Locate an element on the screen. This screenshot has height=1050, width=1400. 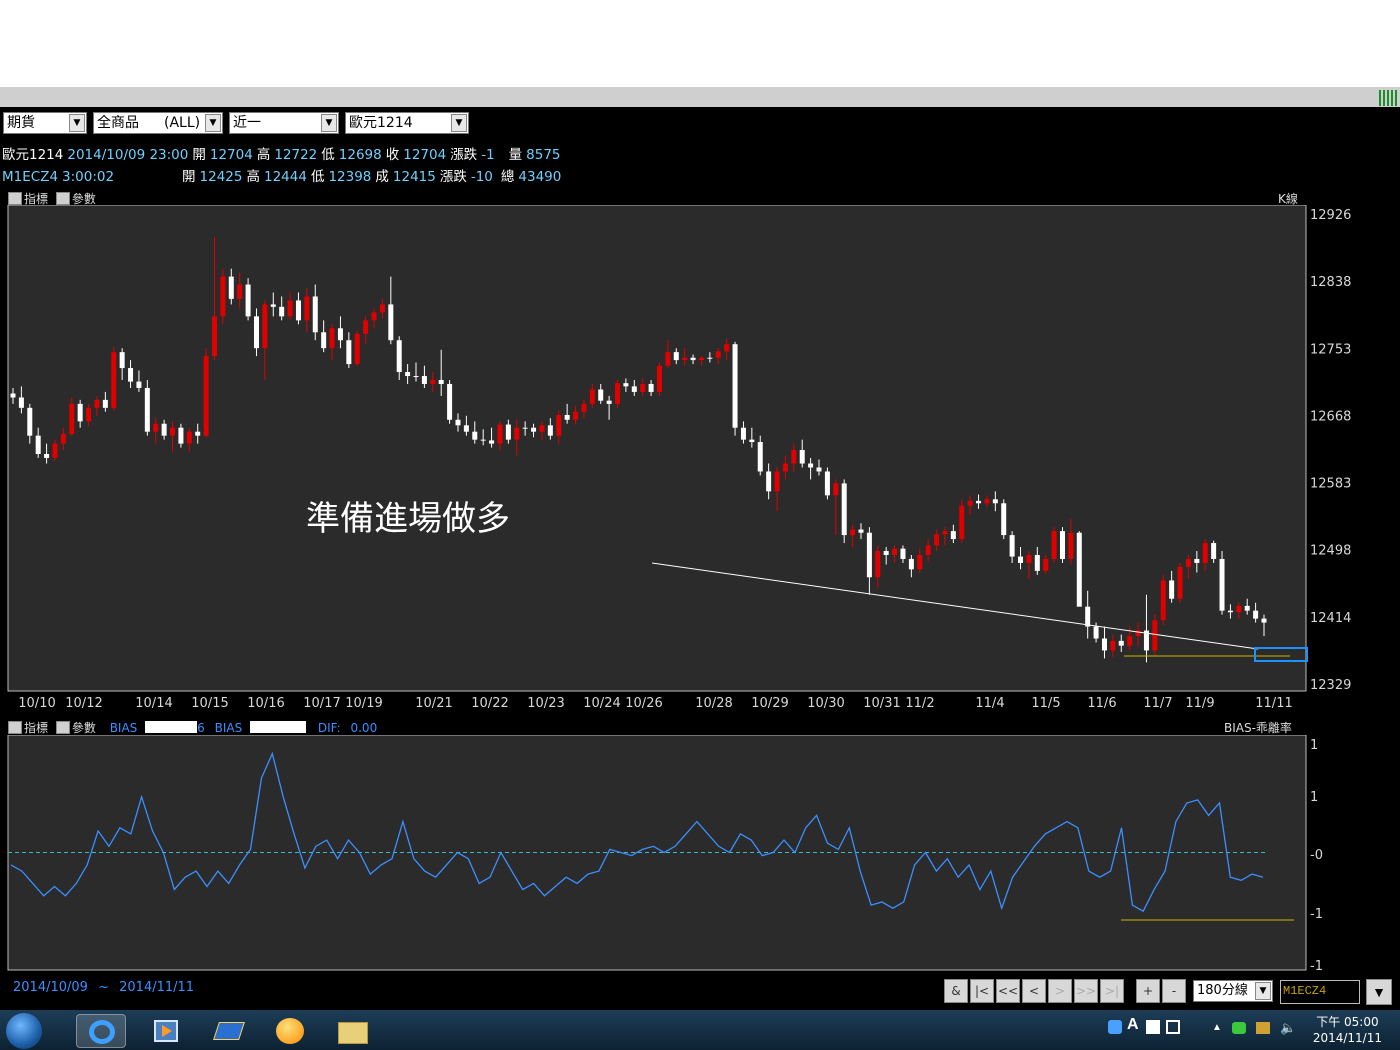
bias-y-tick-label: 1 is located at coordinates (1314, 745).